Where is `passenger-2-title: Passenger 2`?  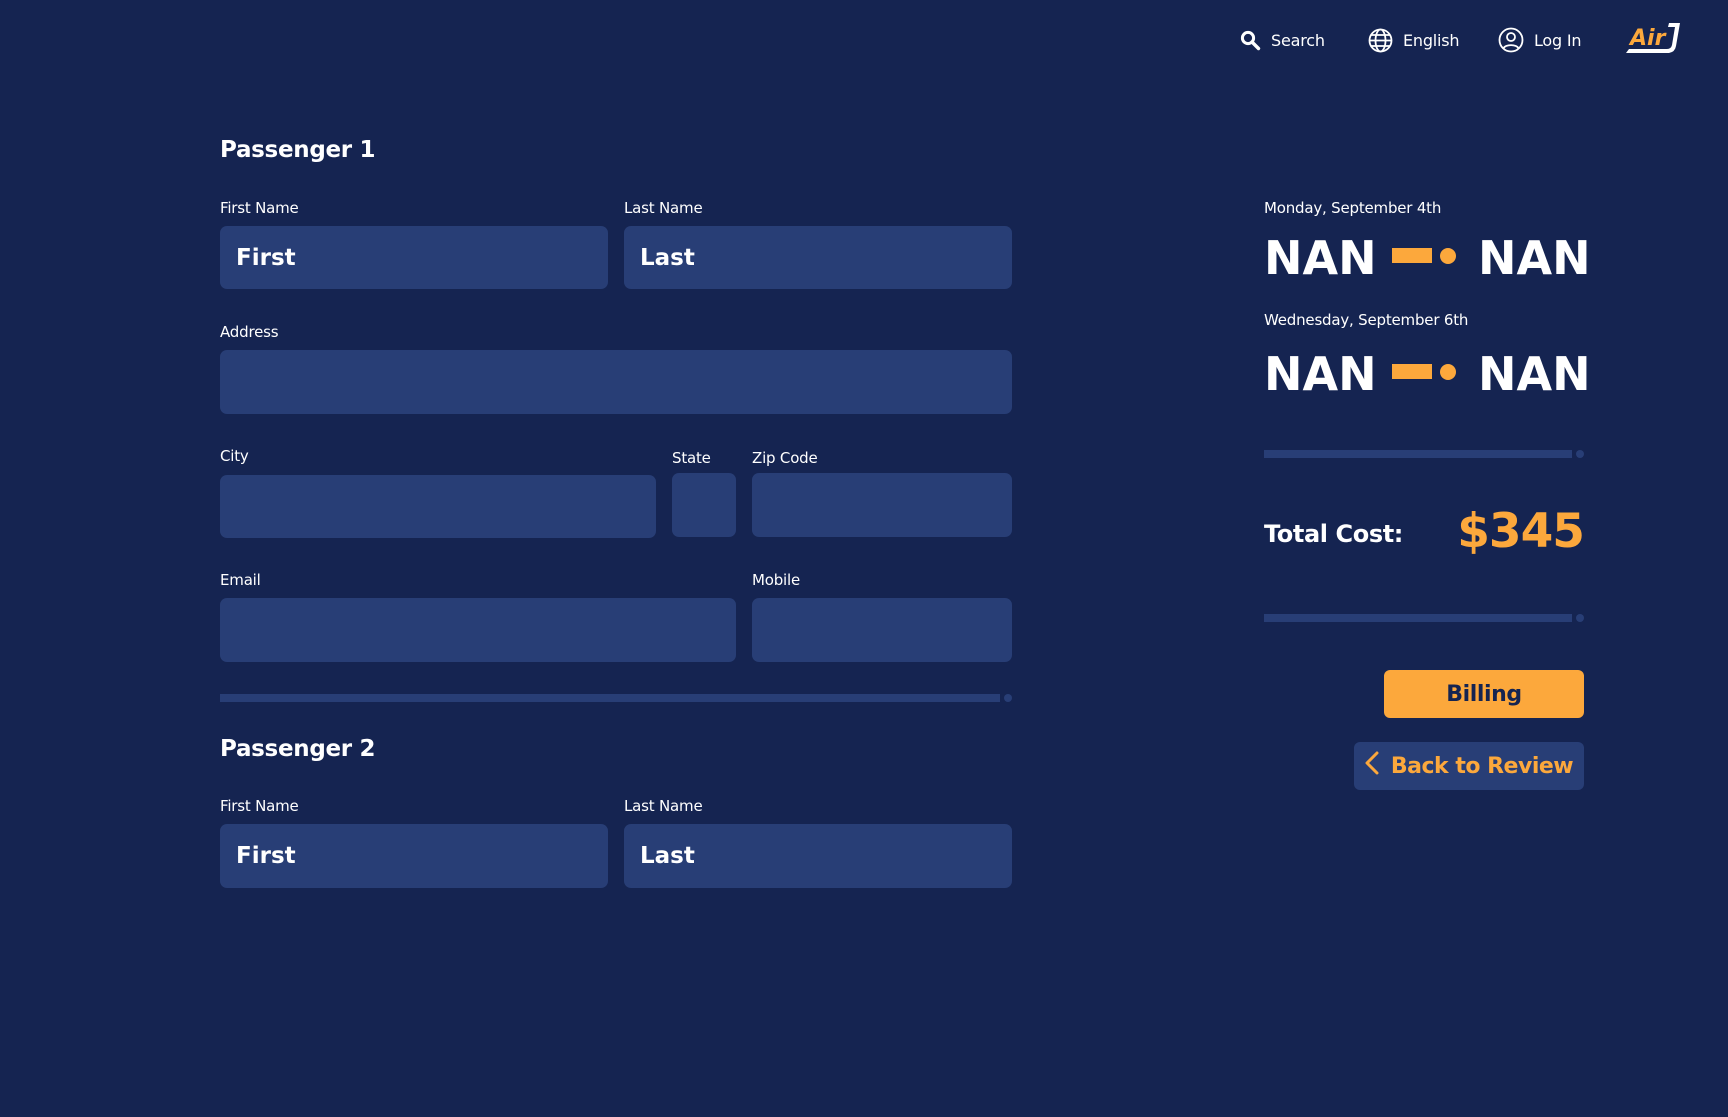
passenger-2-title: Passenger 2 is located at coordinates (298, 749).